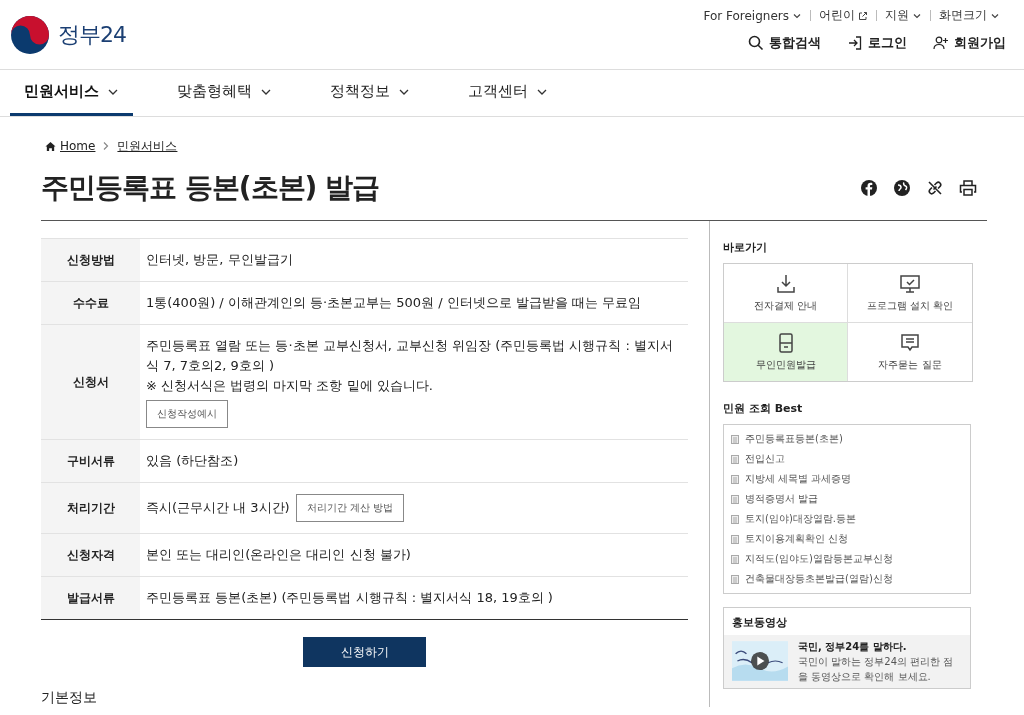 This screenshot has height=715, width=1024. What do you see at coordinates (106, 146) in the screenshot?
I see `chevron-right-icon` at bounding box center [106, 146].